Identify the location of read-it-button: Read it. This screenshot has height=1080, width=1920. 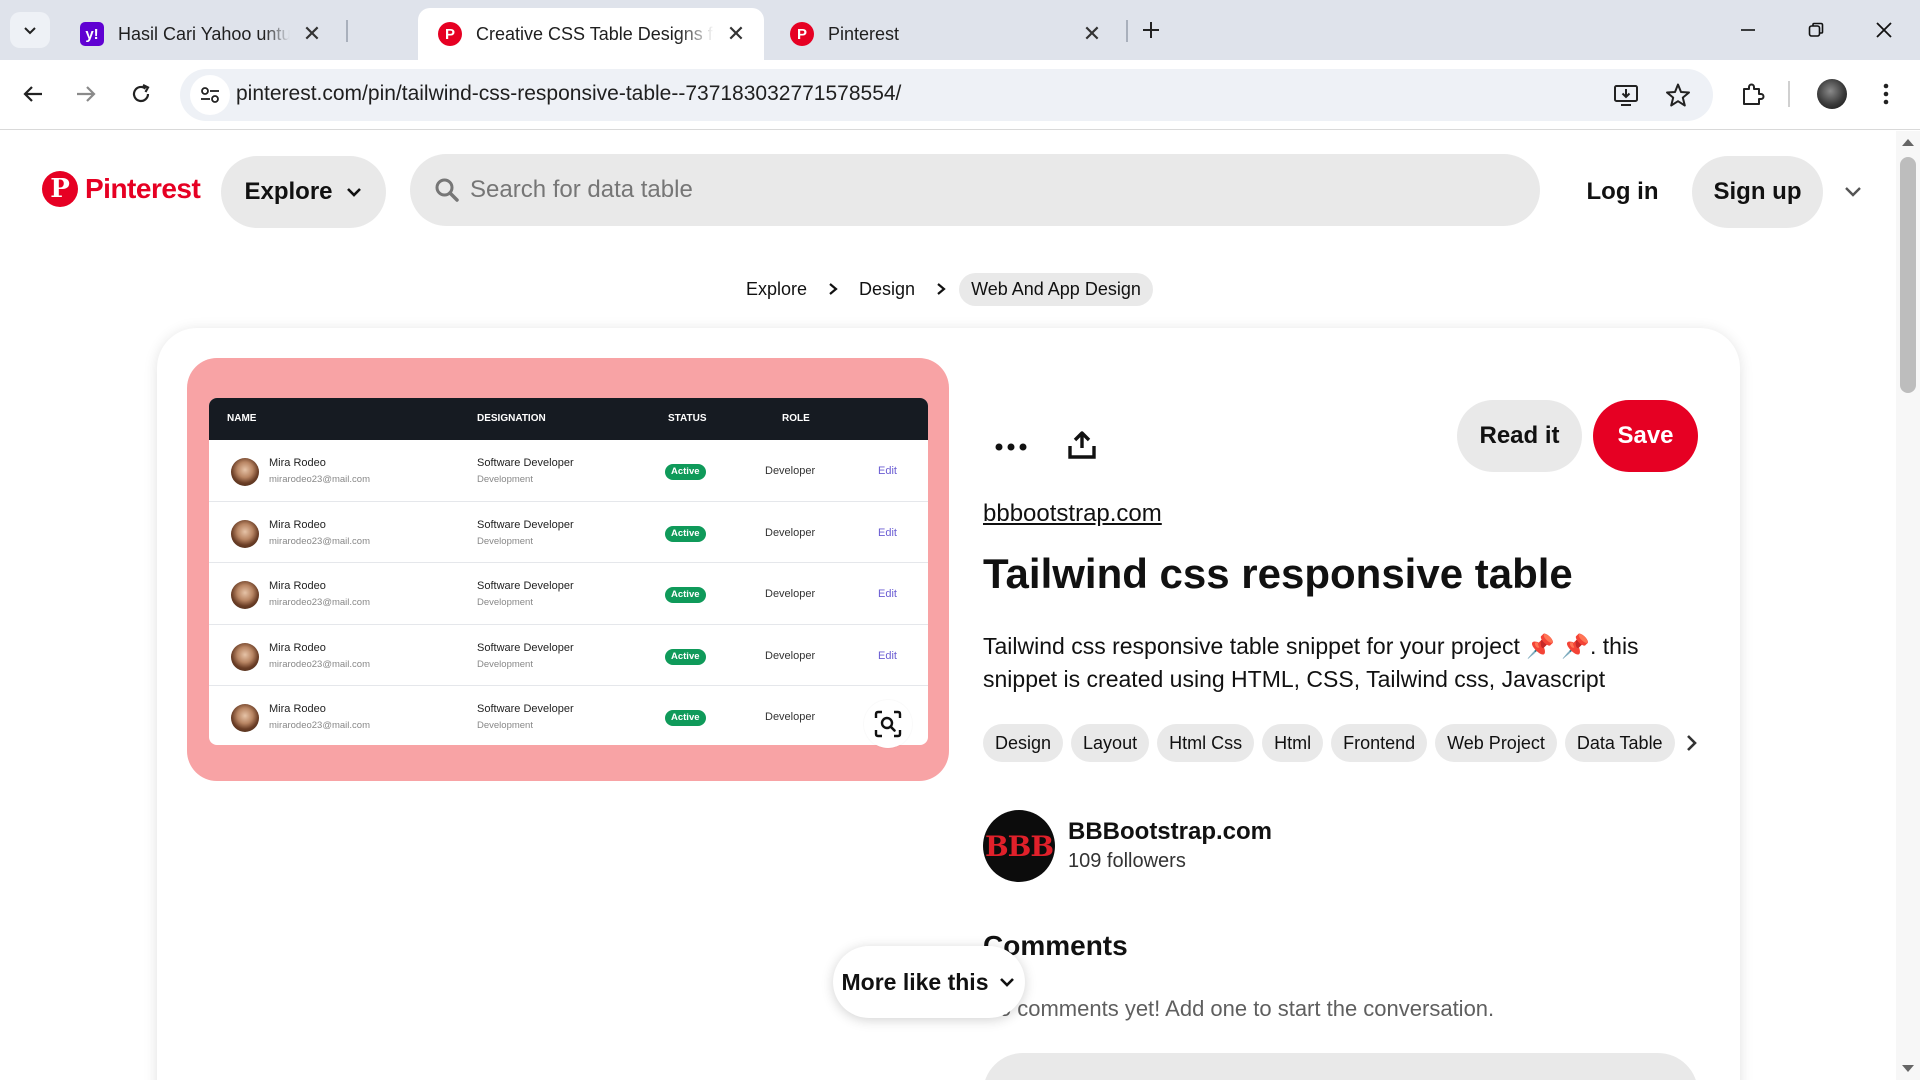
(1519, 436).